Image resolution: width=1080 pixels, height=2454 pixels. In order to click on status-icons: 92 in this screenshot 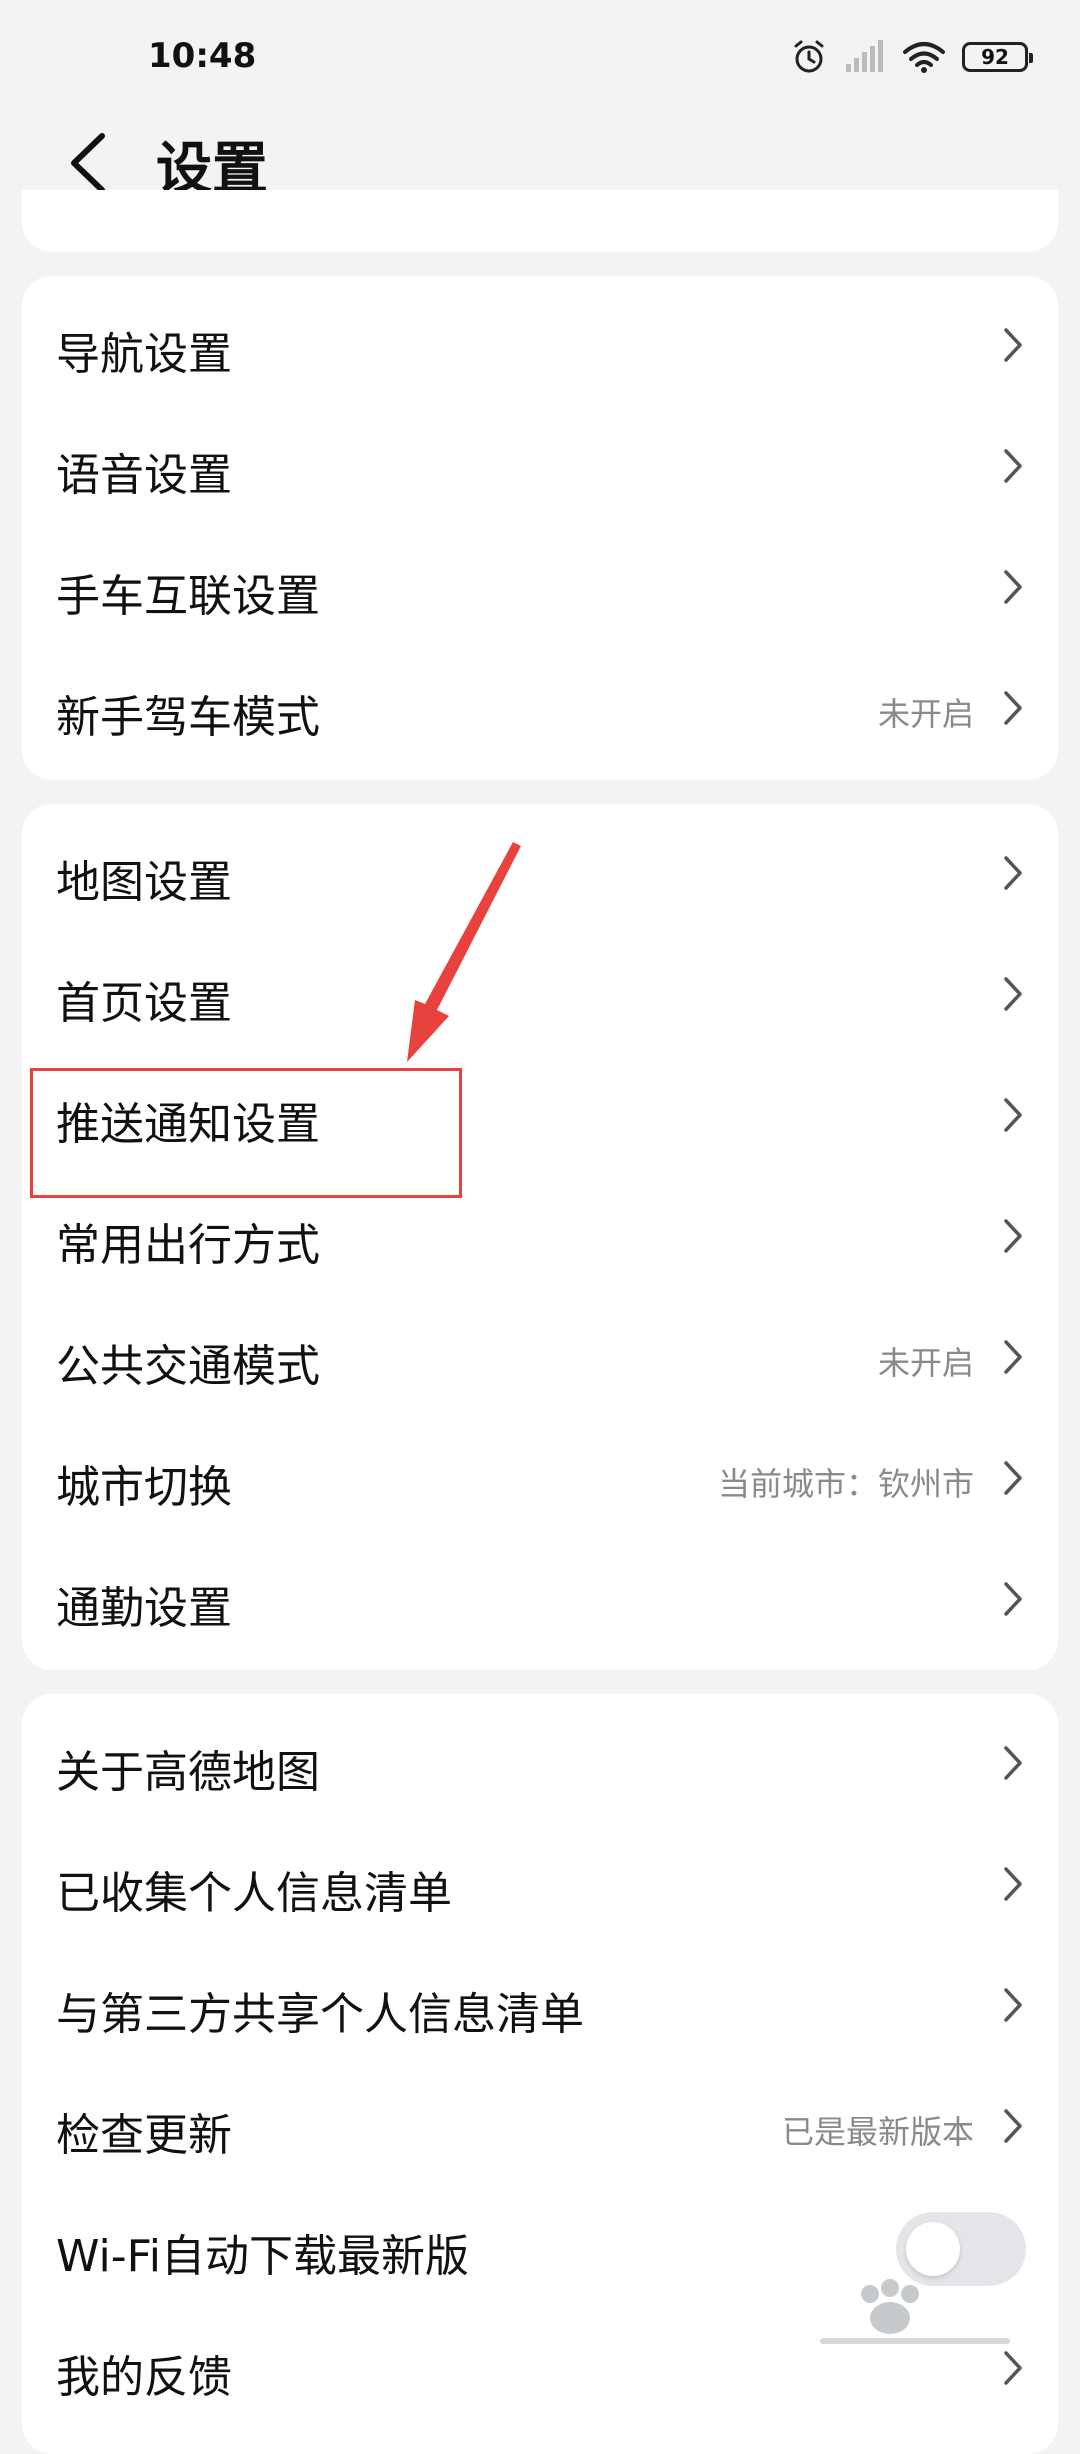, I will do `click(911, 57)`.